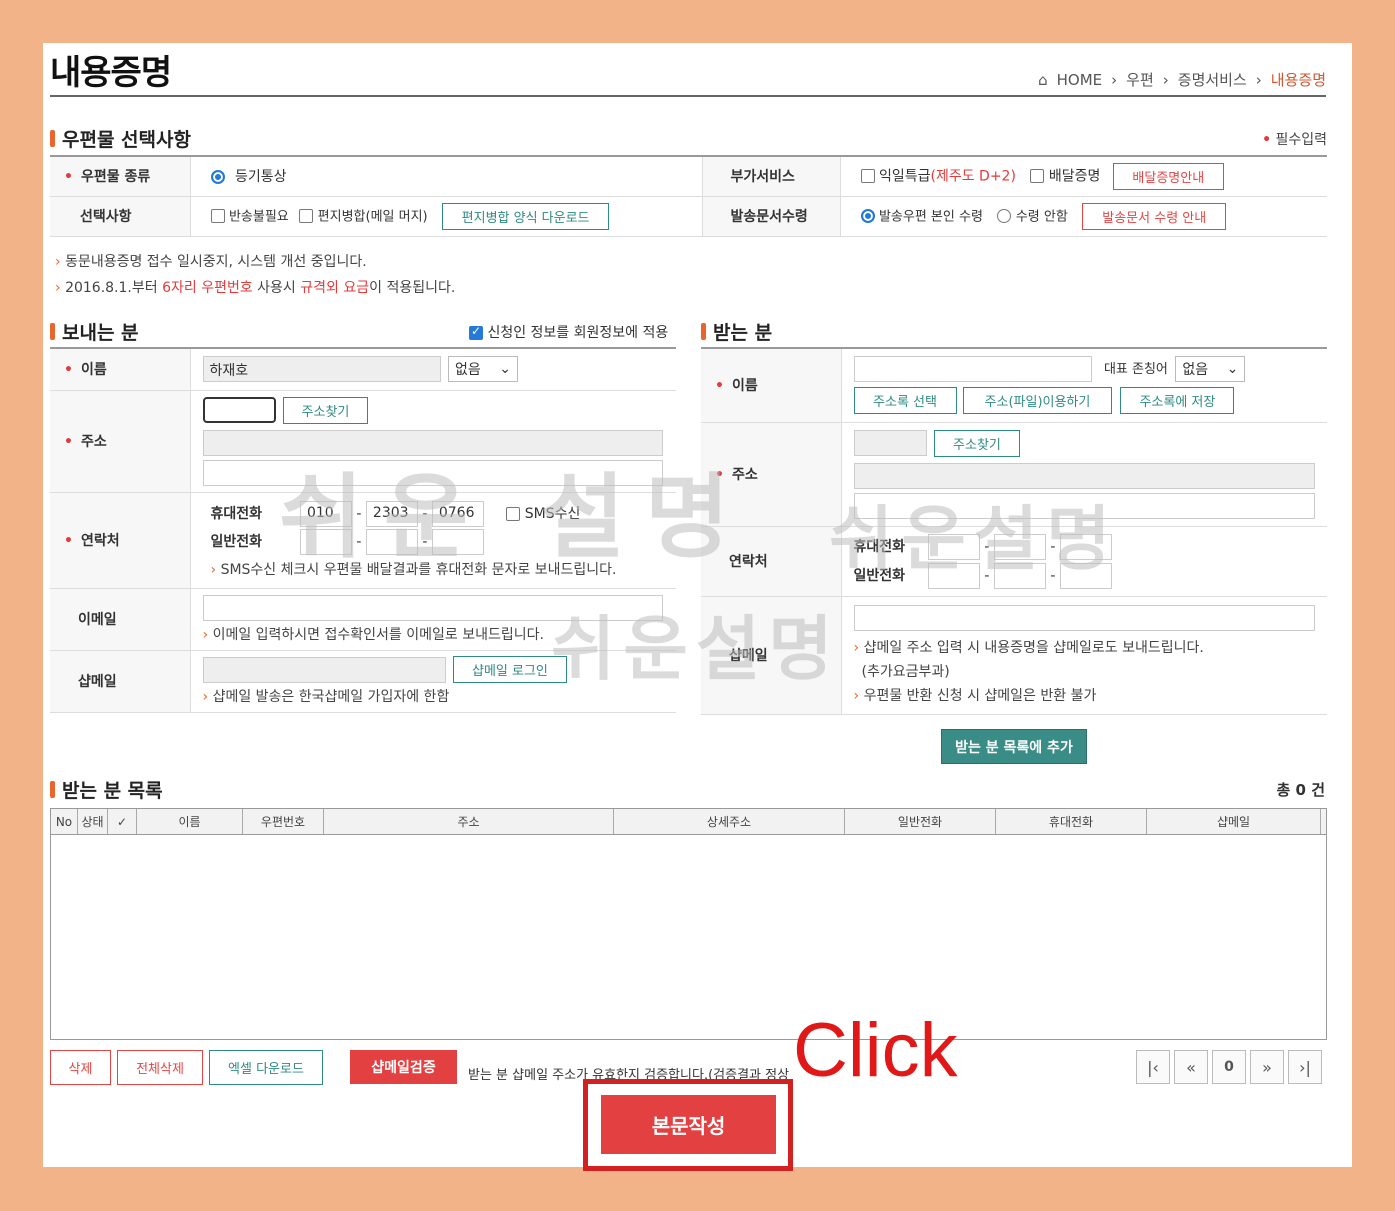 This screenshot has width=1395, height=1211. Describe the element at coordinates (688, 1124) in the screenshot. I see `write-content-button: 본문작성` at that location.